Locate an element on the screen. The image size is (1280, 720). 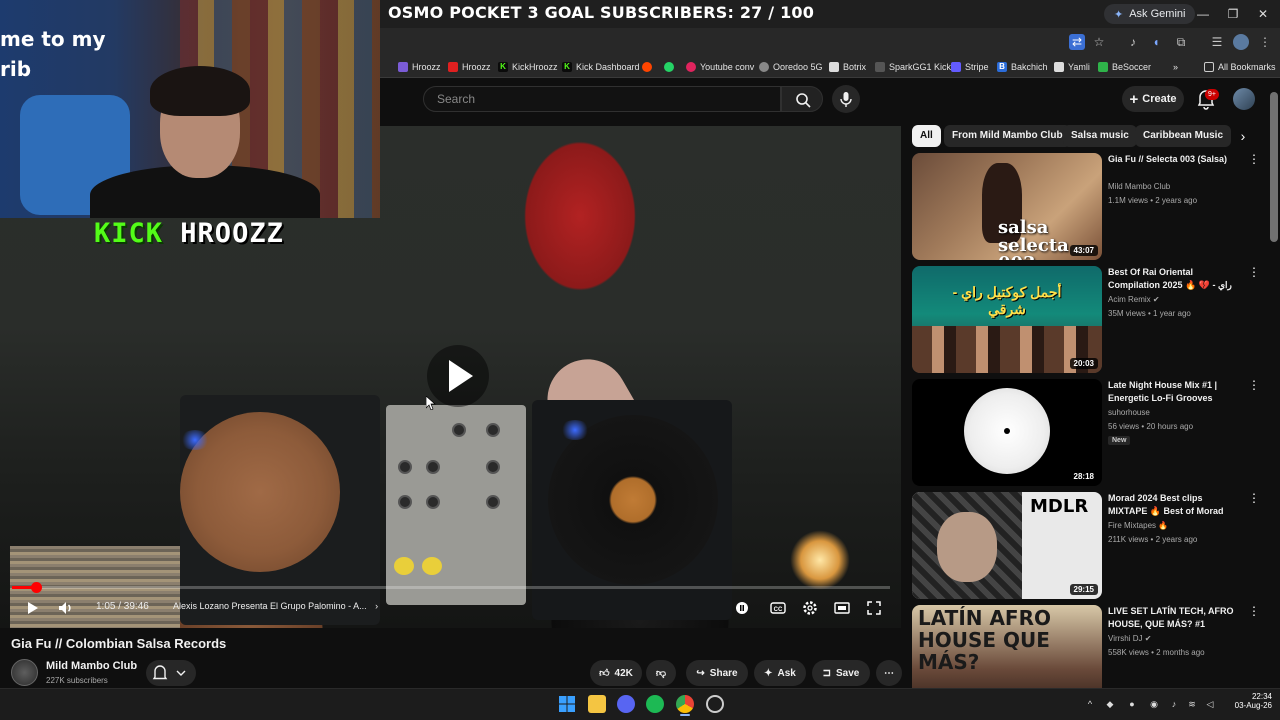
vinyl-hole is located at coordinates (1007, 431).